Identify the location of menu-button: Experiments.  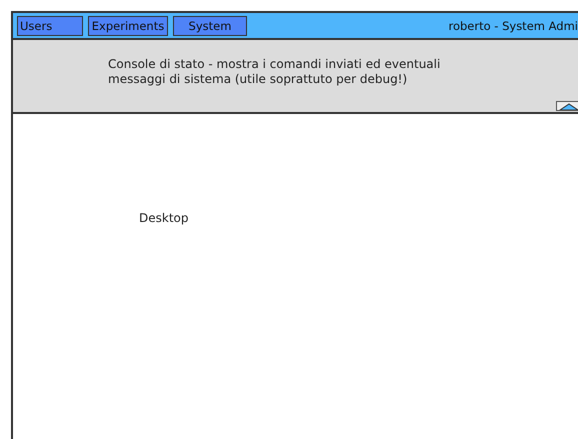
(128, 26).